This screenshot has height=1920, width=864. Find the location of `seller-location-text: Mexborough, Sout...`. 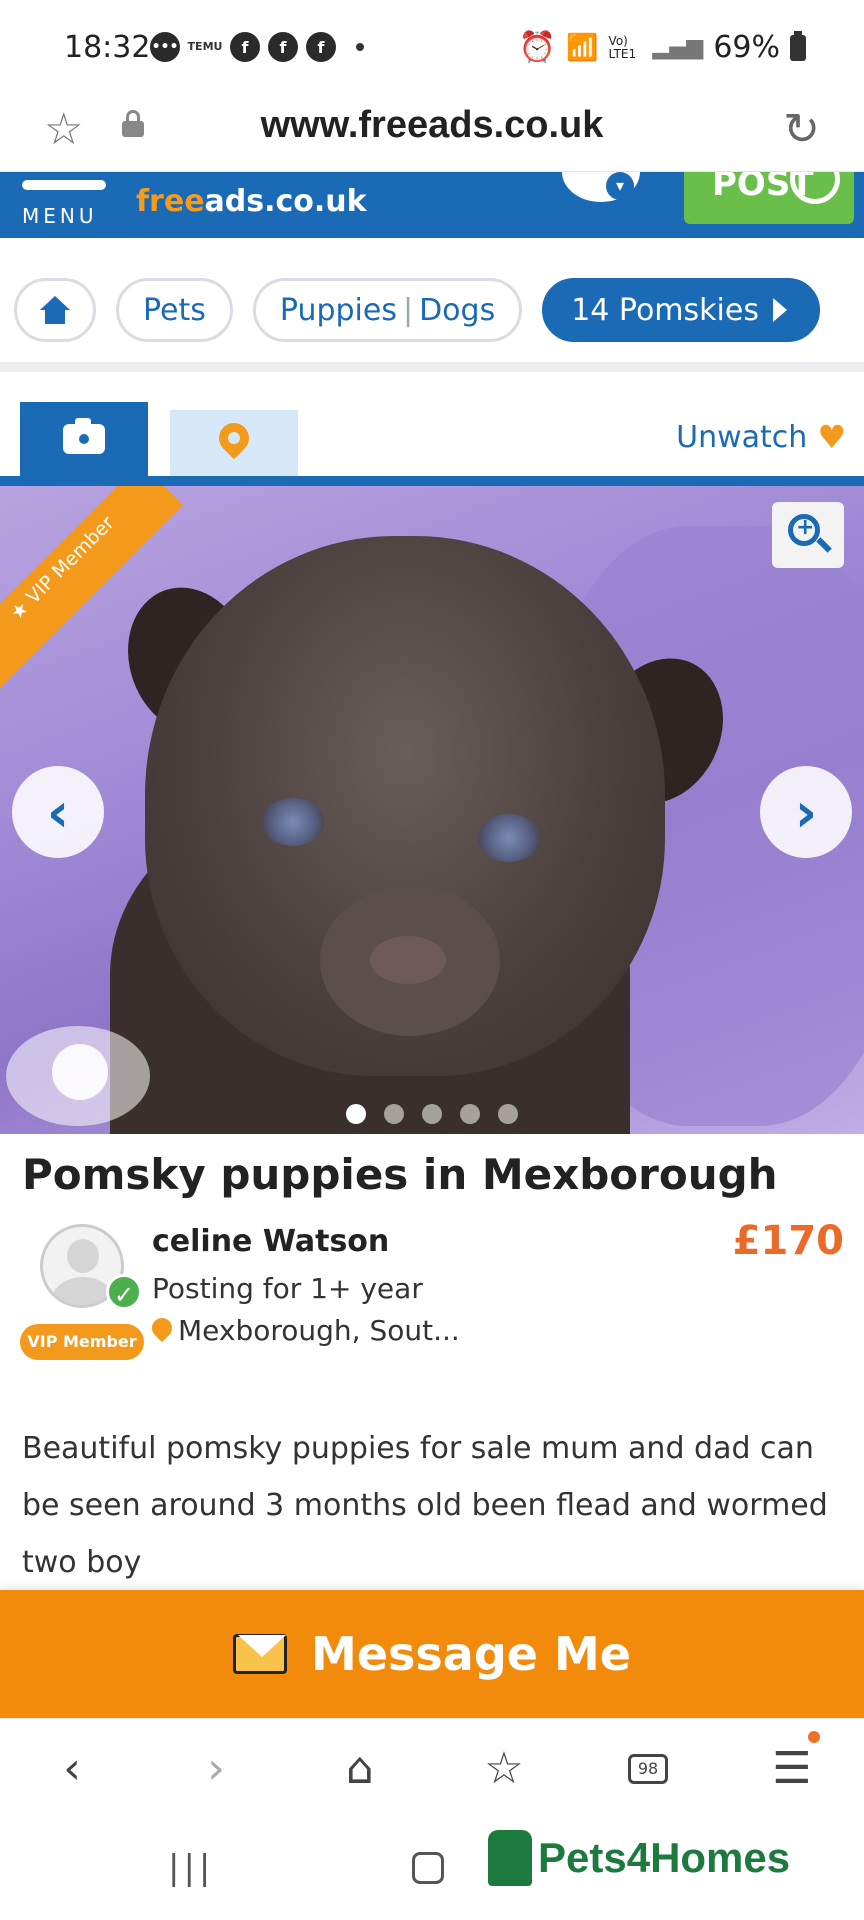

seller-location-text: Mexborough, Sout... is located at coordinates (319, 1330).